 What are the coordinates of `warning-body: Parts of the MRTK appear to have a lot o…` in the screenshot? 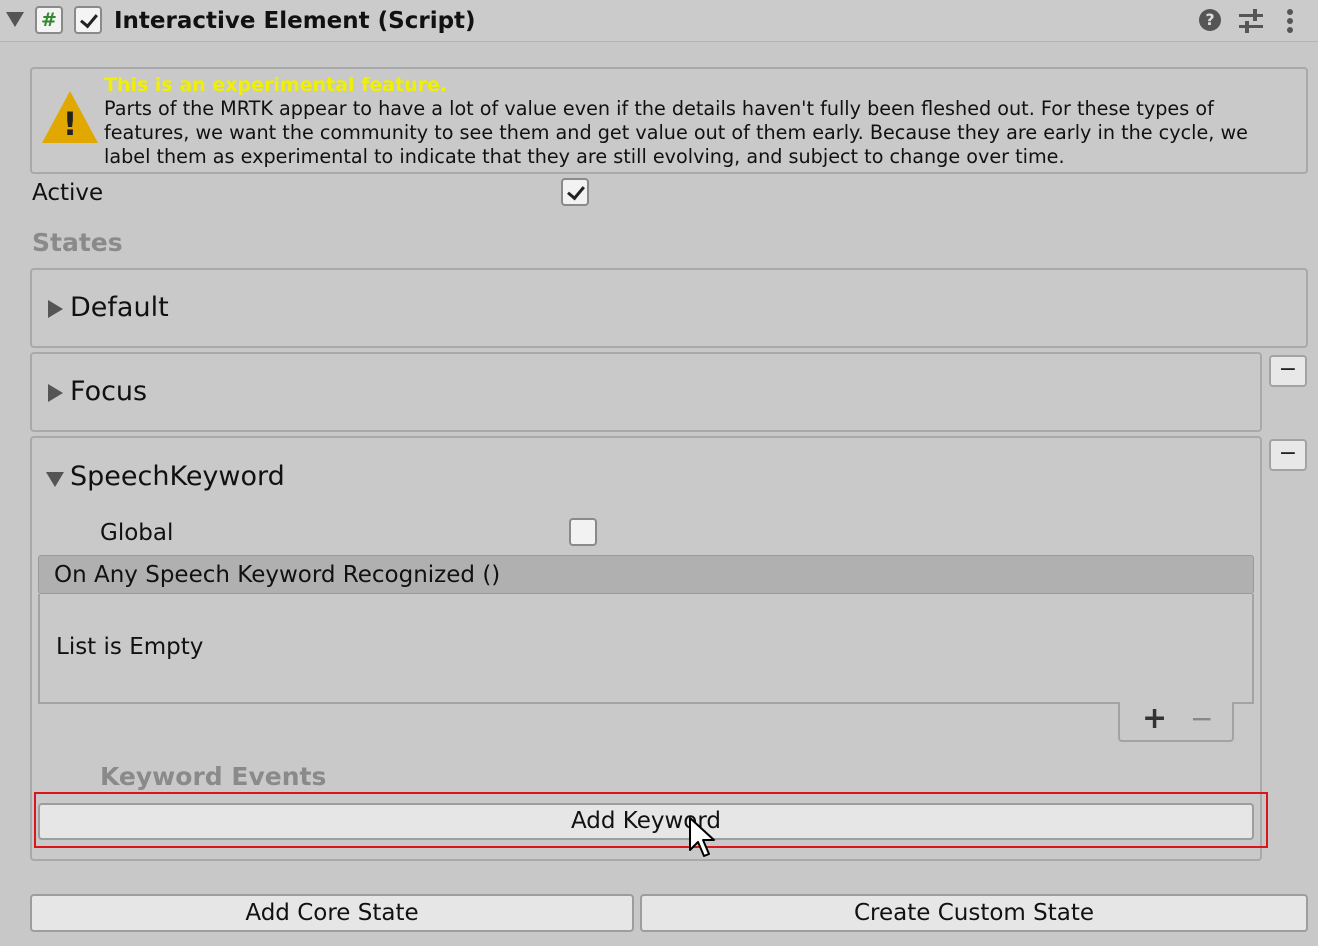 It's located at (676, 132).